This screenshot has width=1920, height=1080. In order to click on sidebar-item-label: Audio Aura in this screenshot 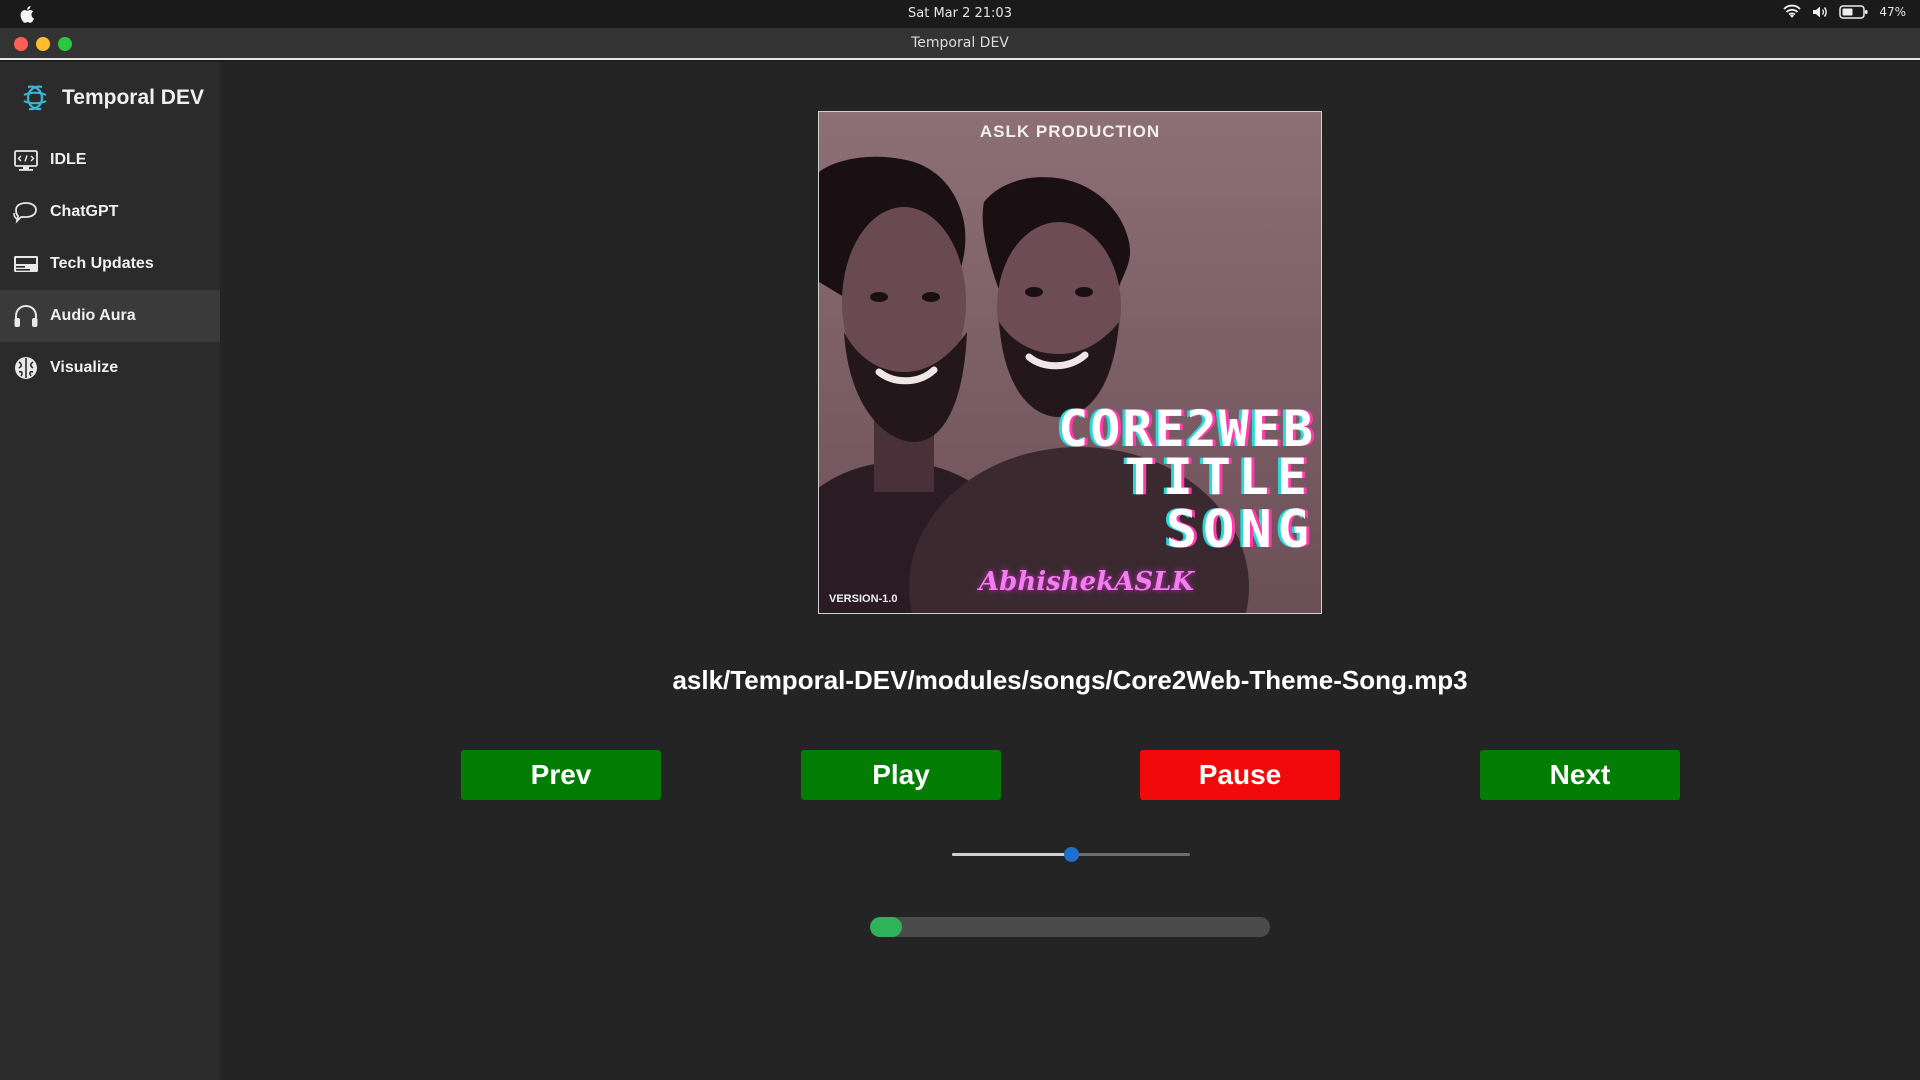, I will do `click(93, 315)`.